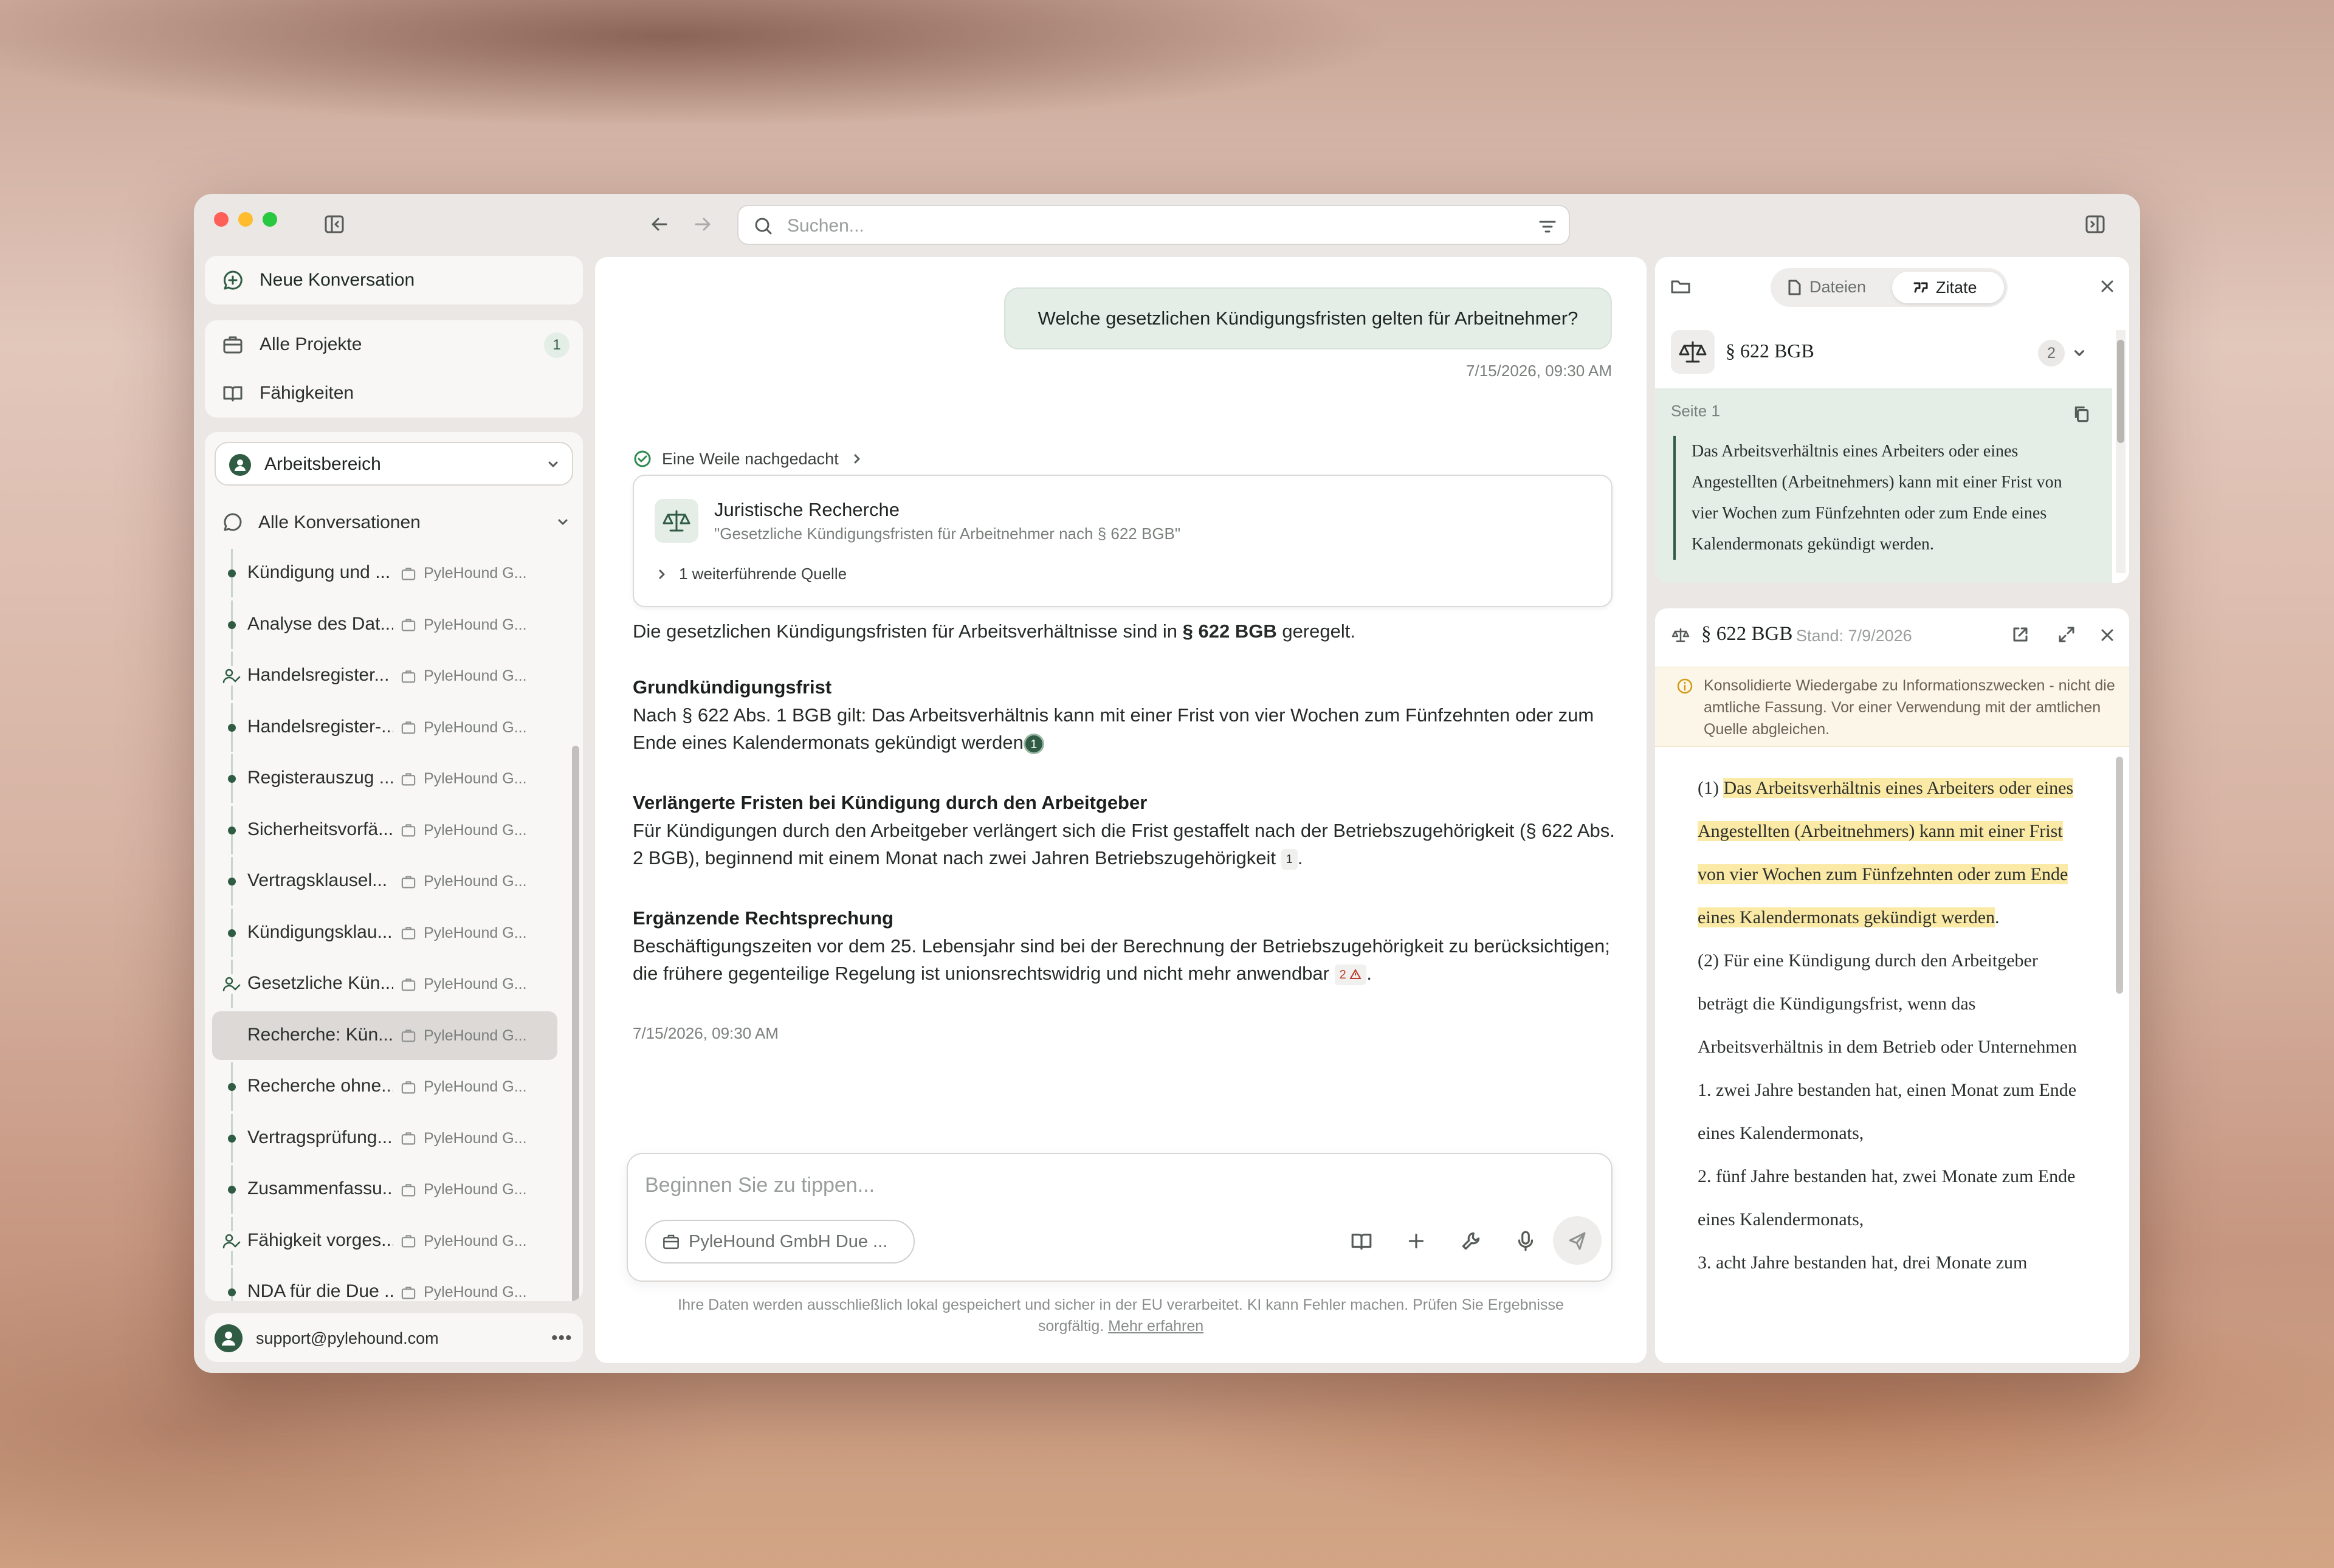 The width and height of the screenshot is (2334, 1568). Describe the element at coordinates (1920, 287) in the screenshot. I see `quote-icon` at that location.